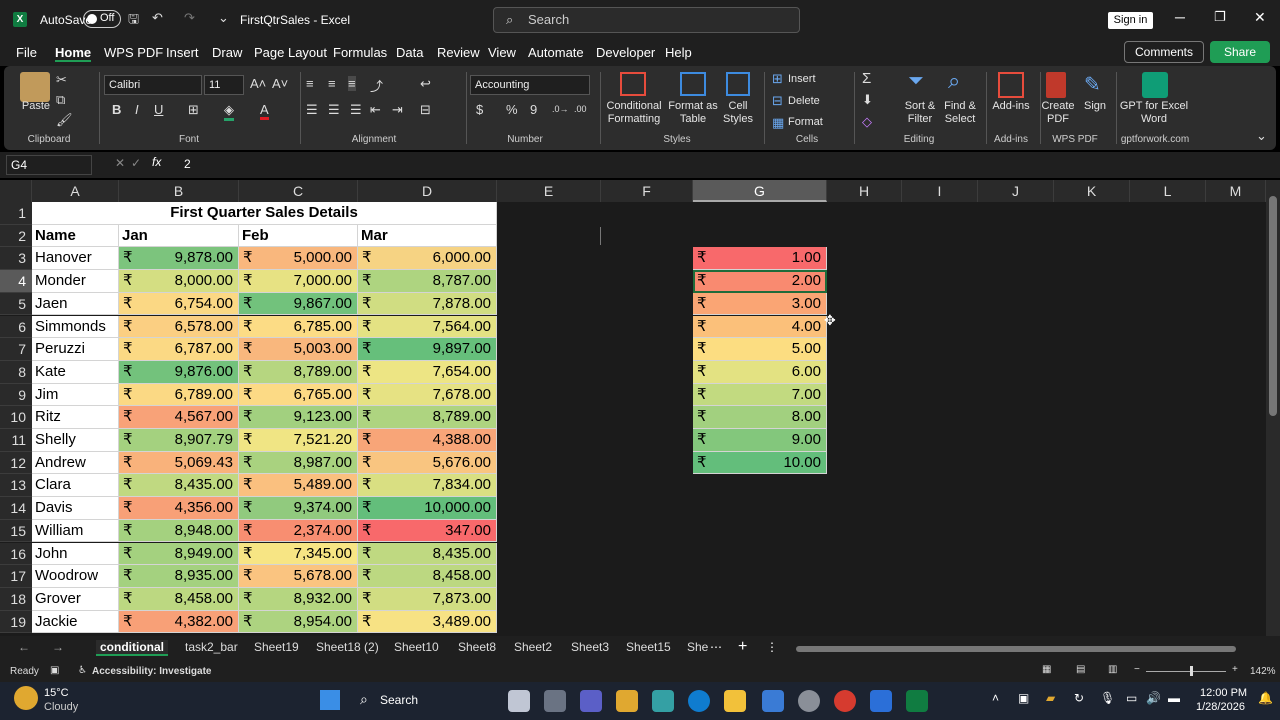 This screenshot has width=1280, height=720. What do you see at coordinates (693, 84) in the screenshot?
I see `format-as-table-icon` at bounding box center [693, 84].